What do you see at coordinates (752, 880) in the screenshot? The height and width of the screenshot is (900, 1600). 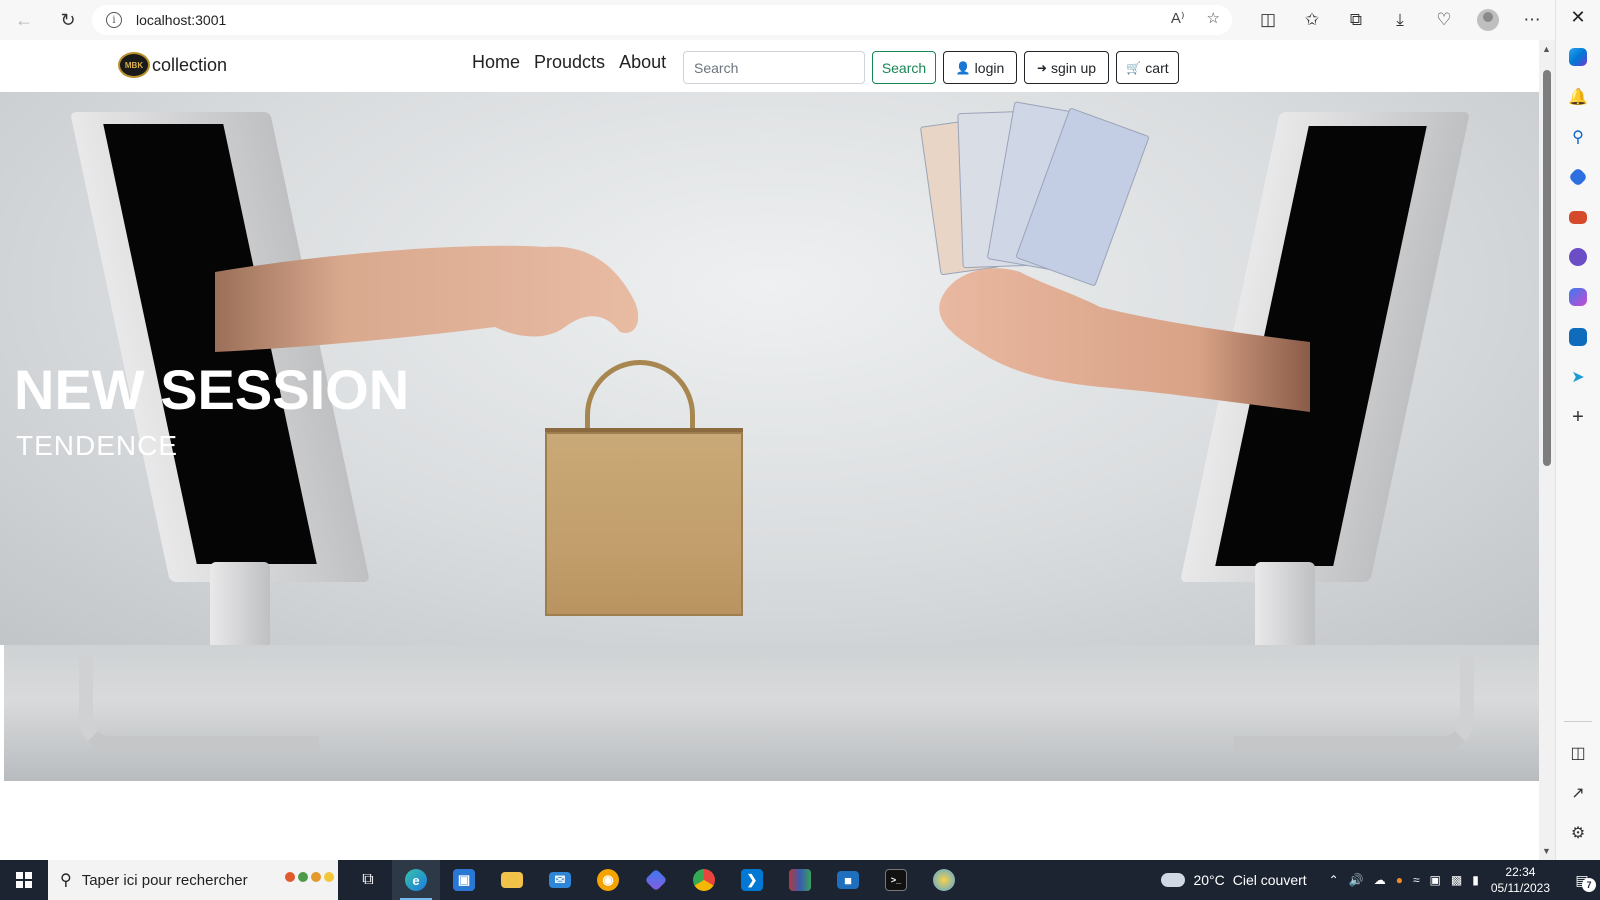 I see `vscode-app-icon: ❯` at bounding box center [752, 880].